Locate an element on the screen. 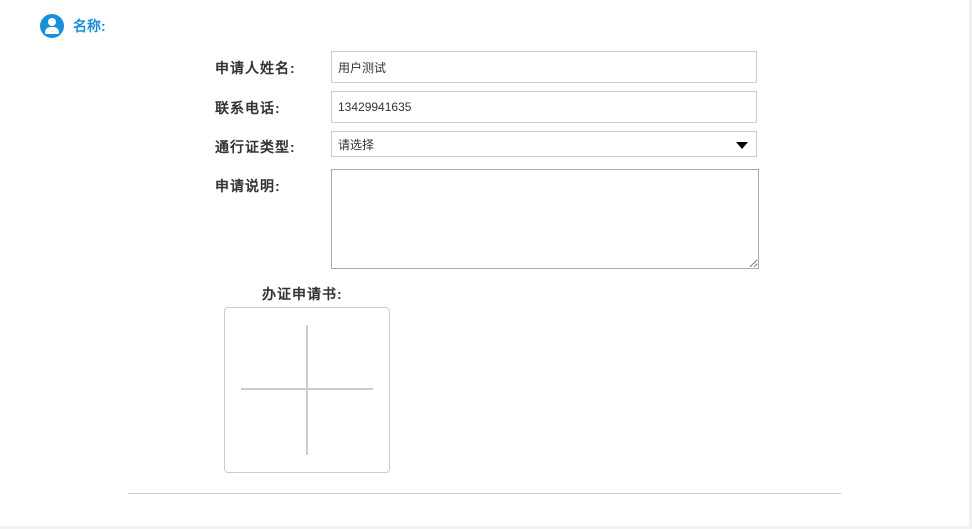 The image size is (972, 529). plus-icon is located at coordinates (307, 390).